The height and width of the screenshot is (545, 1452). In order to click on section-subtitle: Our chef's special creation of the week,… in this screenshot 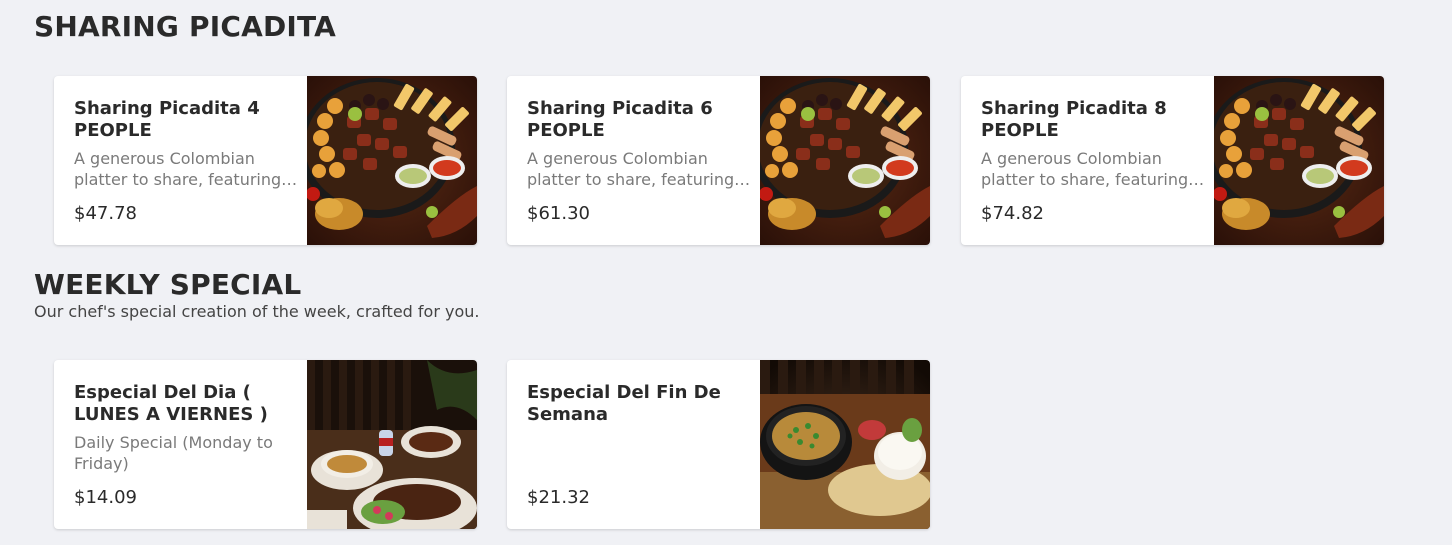, I will do `click(257, 311)`.